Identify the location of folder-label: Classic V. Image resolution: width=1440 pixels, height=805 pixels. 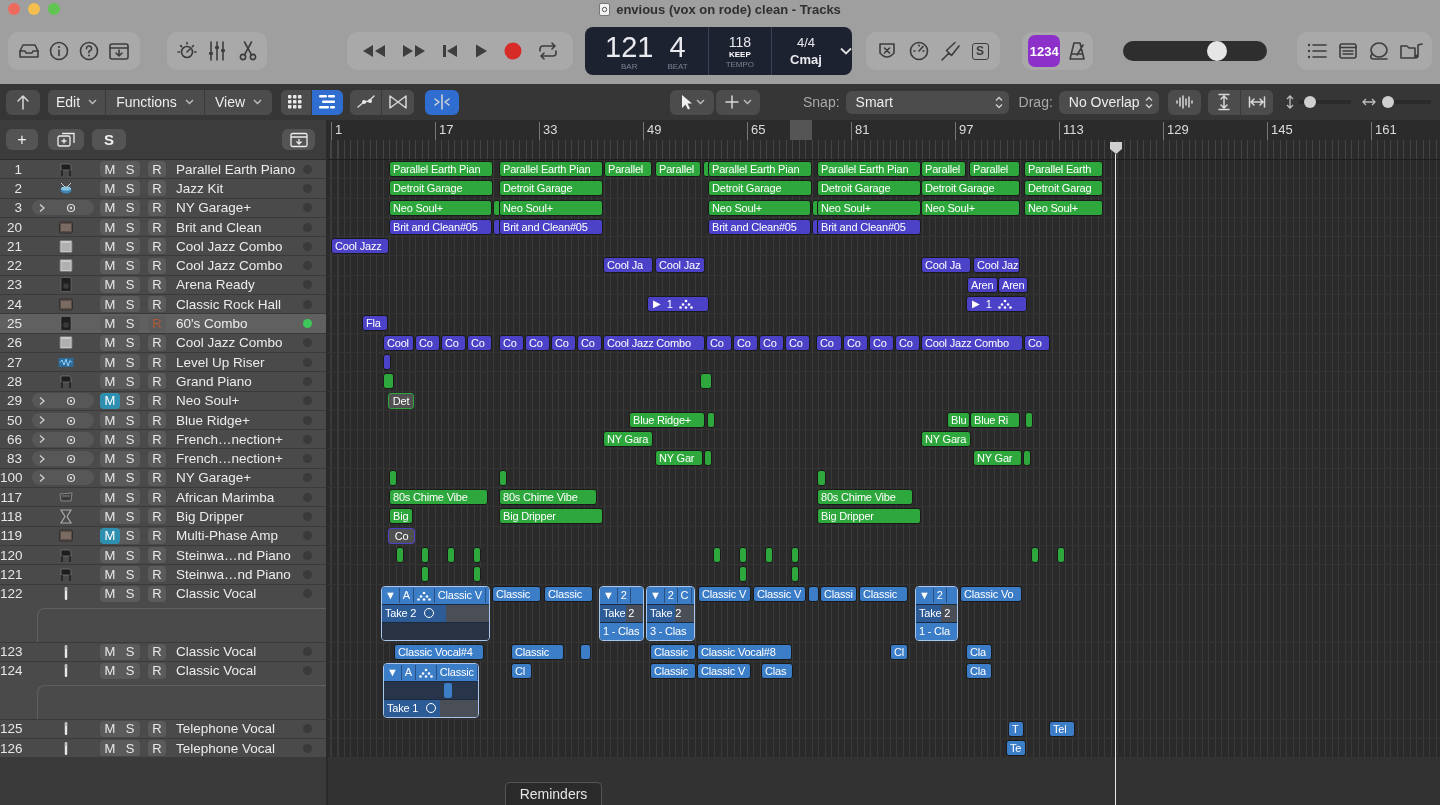
(460, 595).